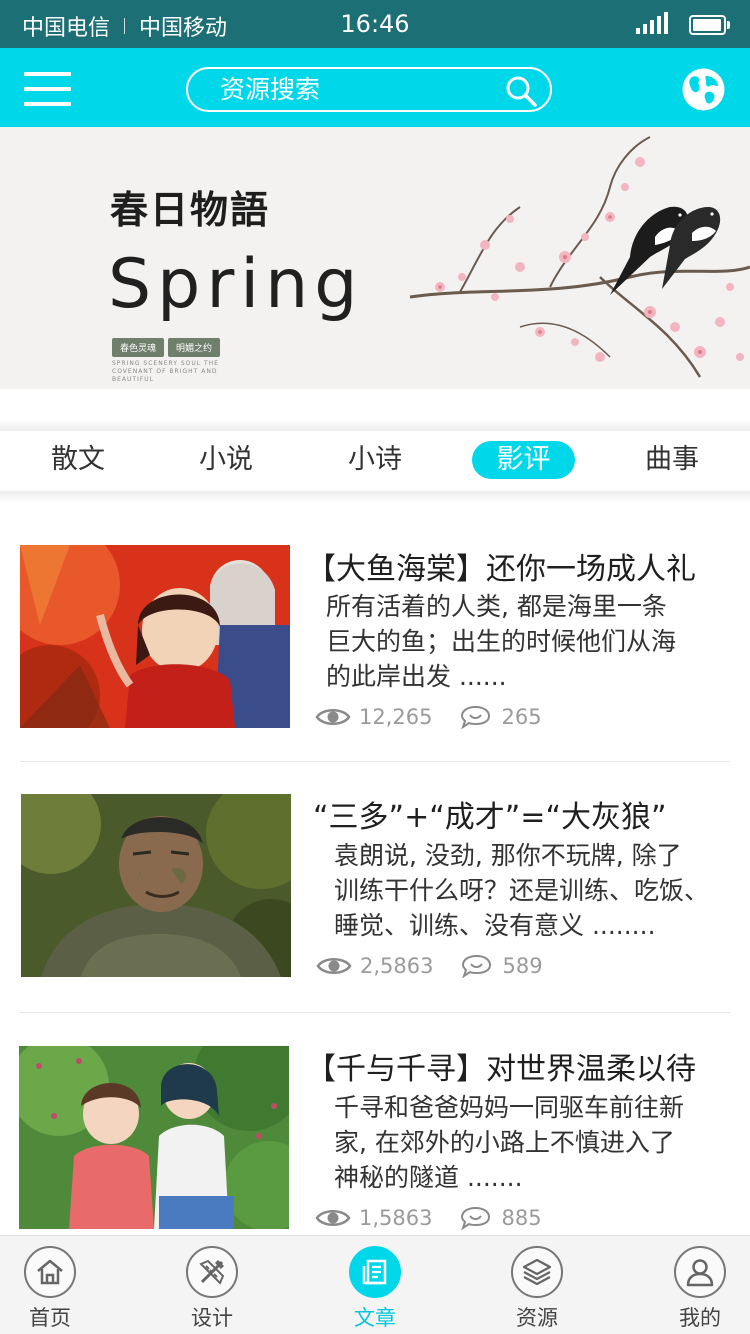 This screenshot has width=750, height=1334. What do you see at coordinates (397, 966) in the screenshot?
I see `view-count: 2,5863` at bounding box center [397, 966].